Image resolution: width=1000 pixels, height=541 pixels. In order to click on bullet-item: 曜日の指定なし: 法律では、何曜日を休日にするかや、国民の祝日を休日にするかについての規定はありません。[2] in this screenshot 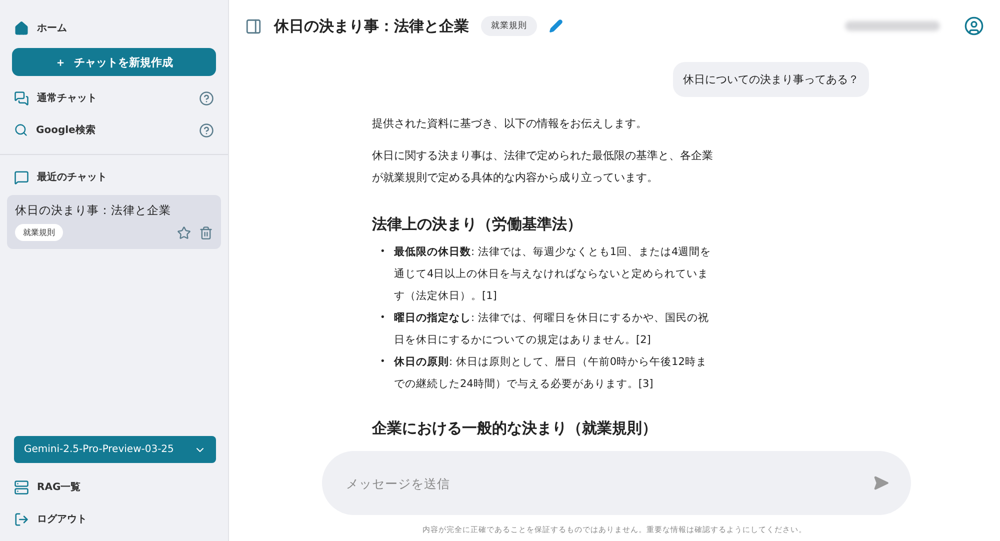, I will do `click(552, 329)`.